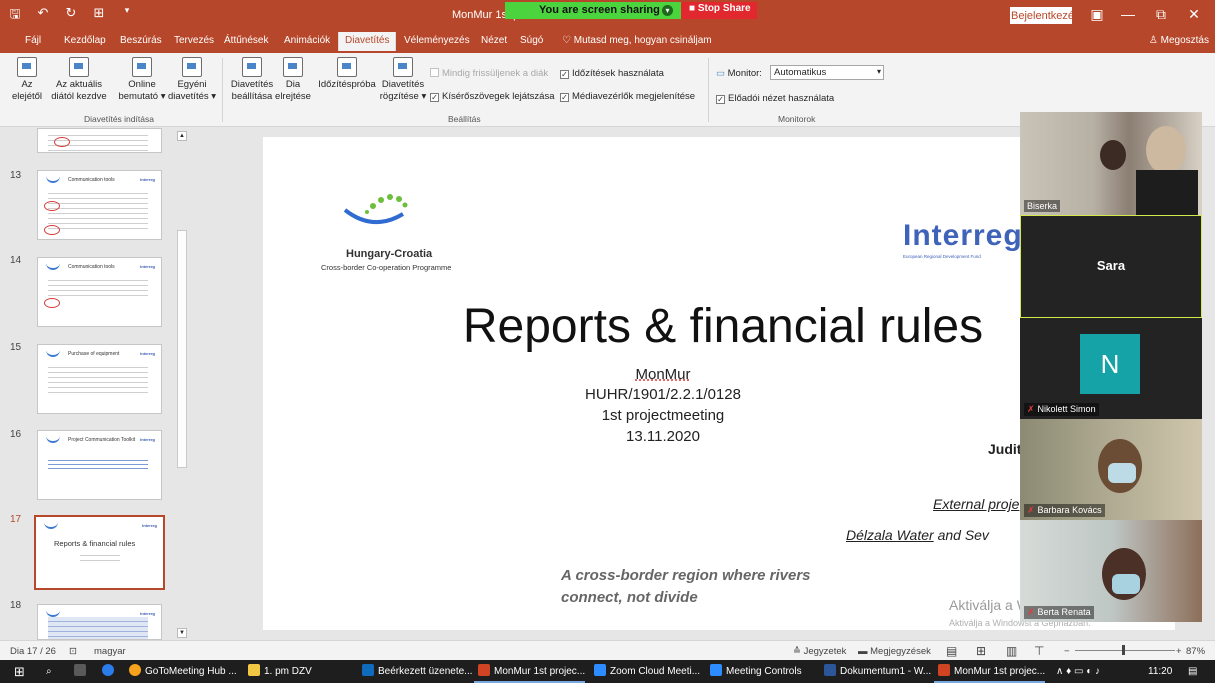  Describe the element at coordinates (142, 80) in the screenshot. I see `present-online-button: Online bemutató ▾` at that location.